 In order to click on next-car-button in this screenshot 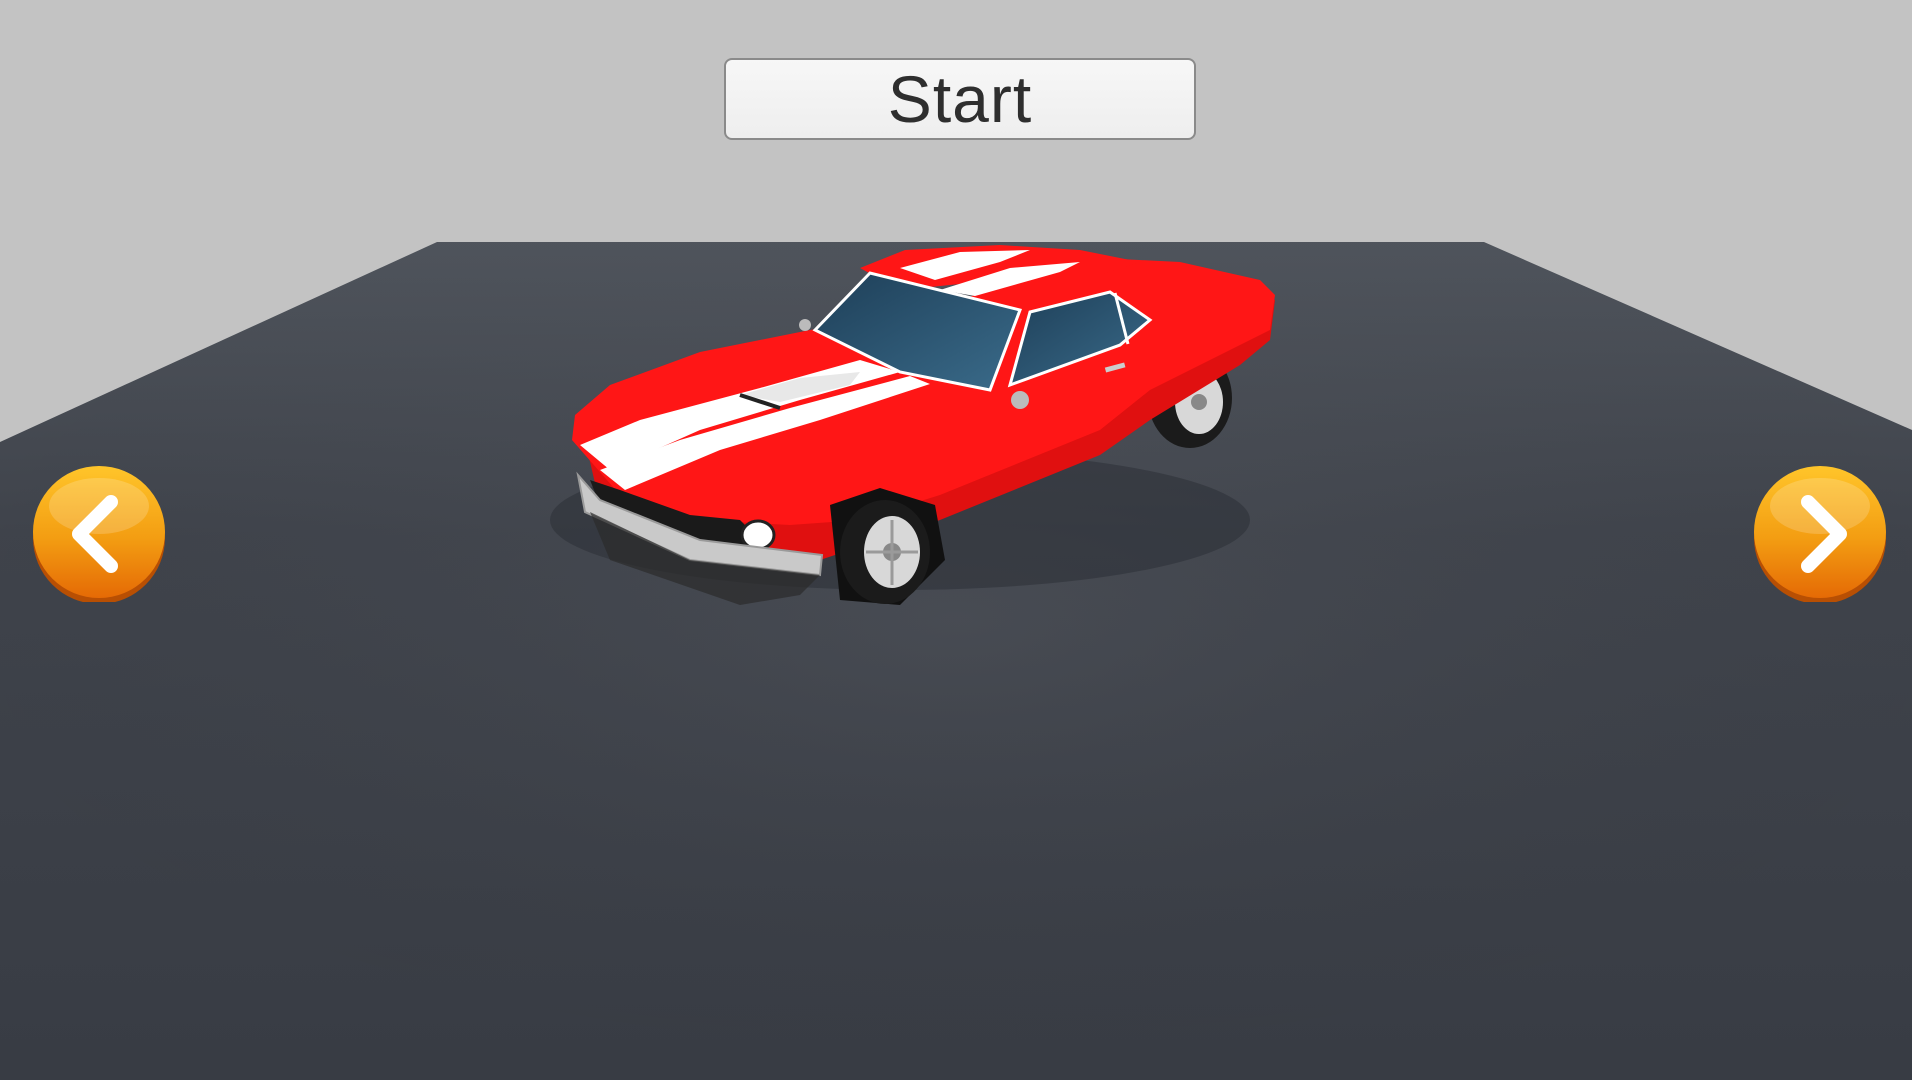, I will do `click(1820, 534)`.